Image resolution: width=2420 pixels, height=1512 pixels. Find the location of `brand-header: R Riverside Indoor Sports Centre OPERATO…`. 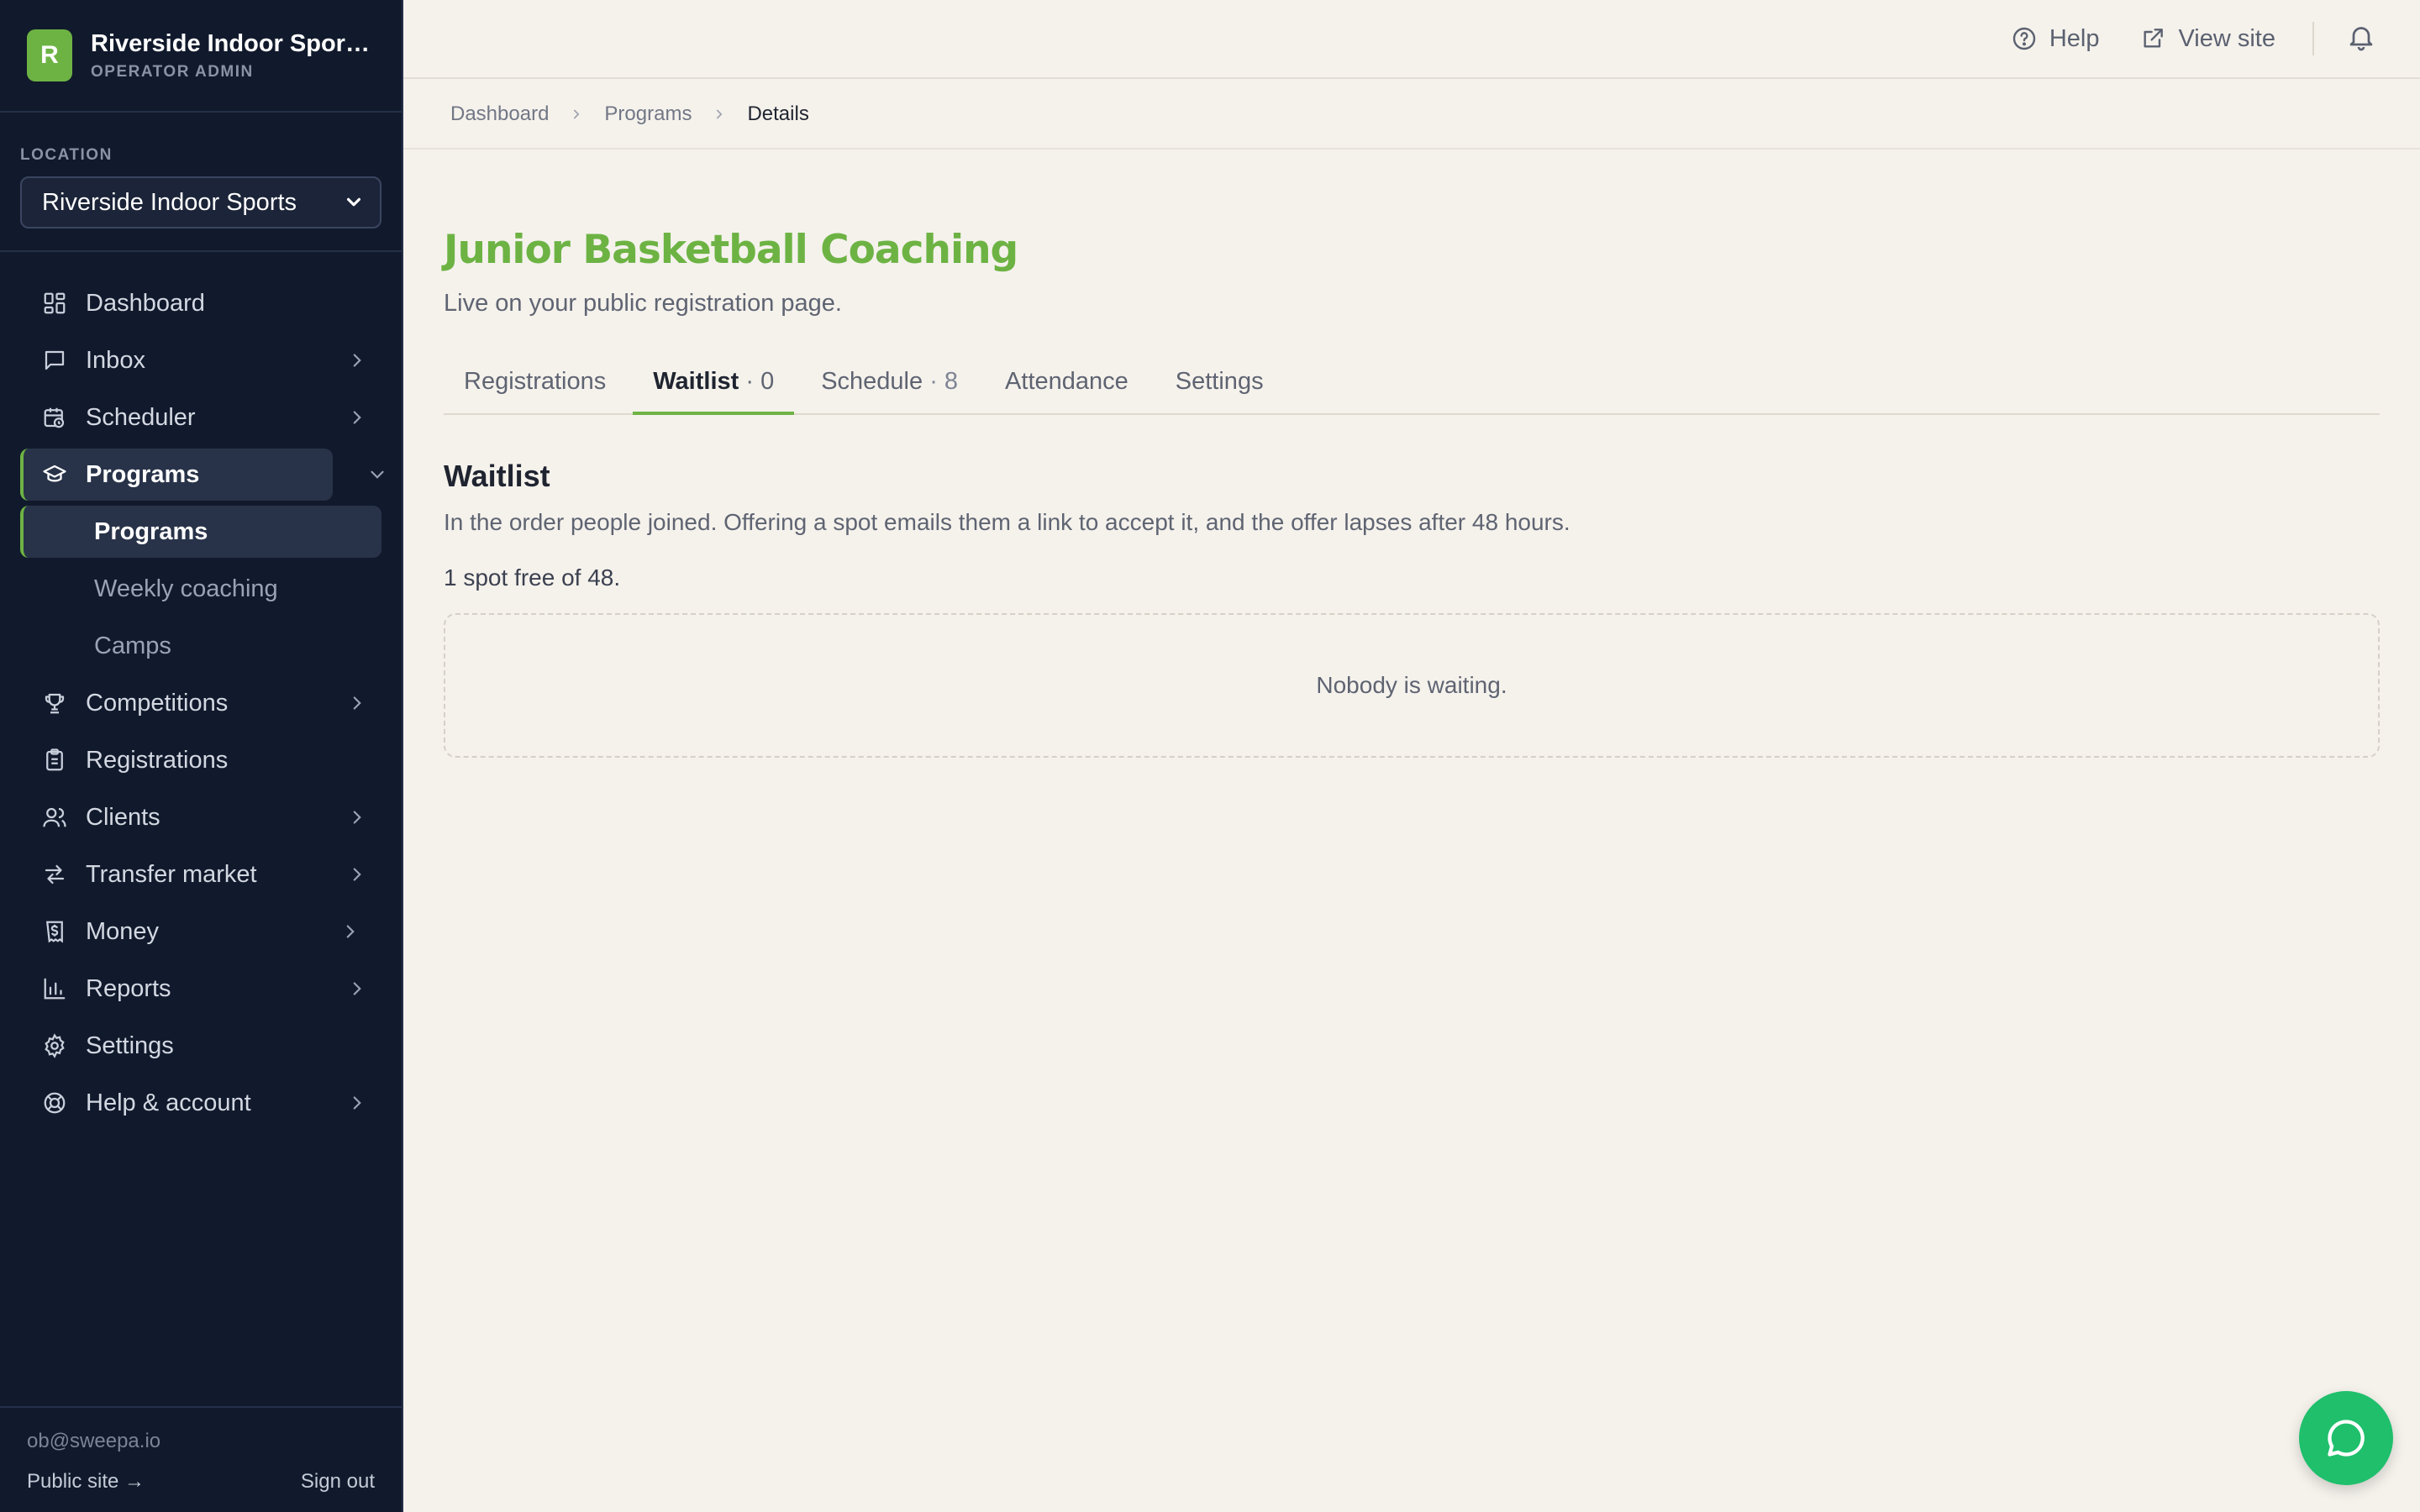

brand-header: R Riverside Indoor Sports Centre OPERATO… is located at coordinates (201, 56).